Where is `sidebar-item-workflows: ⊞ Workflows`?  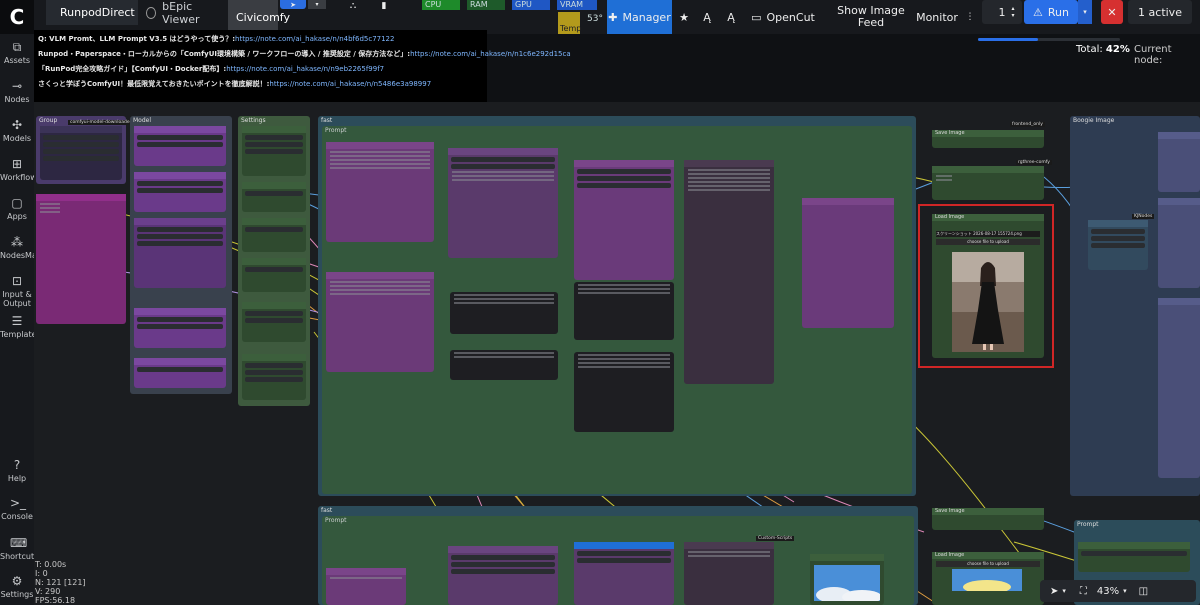
sidebar-item-workflows: ⊞ Workflows is located at coordinates (20, 169).